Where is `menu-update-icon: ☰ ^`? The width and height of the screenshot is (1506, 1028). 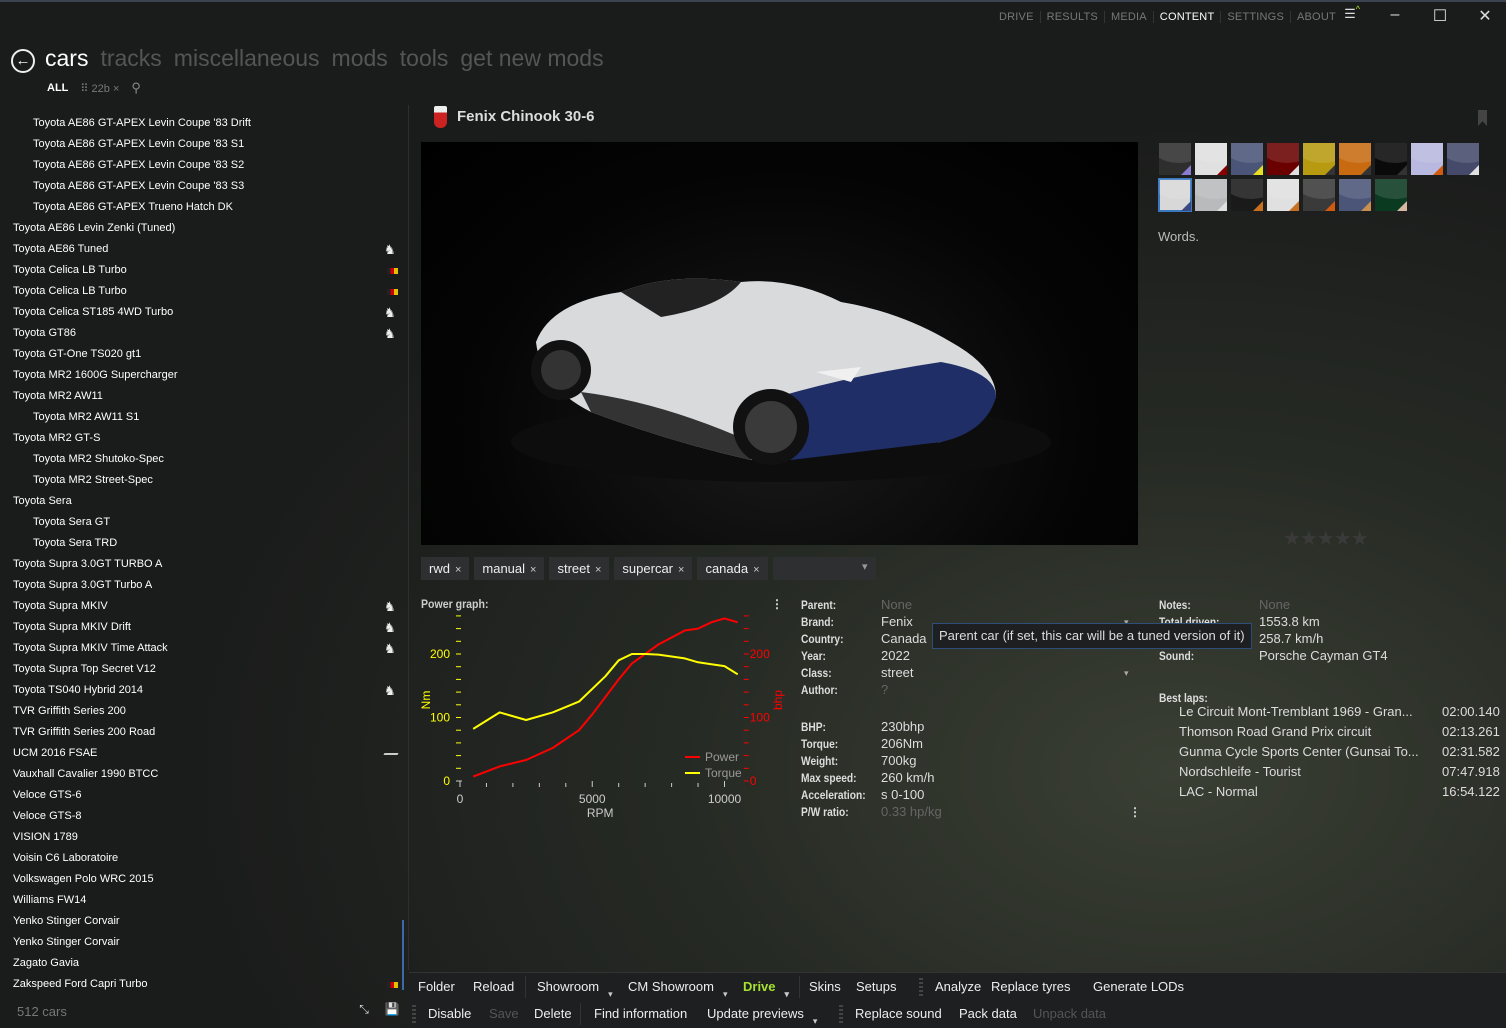
menu-update-icon: ☰ ^ is located at coordinates (1350, 16).